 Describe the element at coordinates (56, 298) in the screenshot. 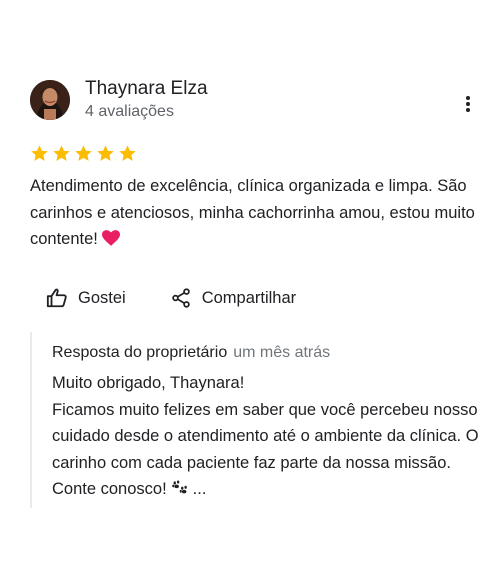

I see `thumbs-up-icon` at that location.